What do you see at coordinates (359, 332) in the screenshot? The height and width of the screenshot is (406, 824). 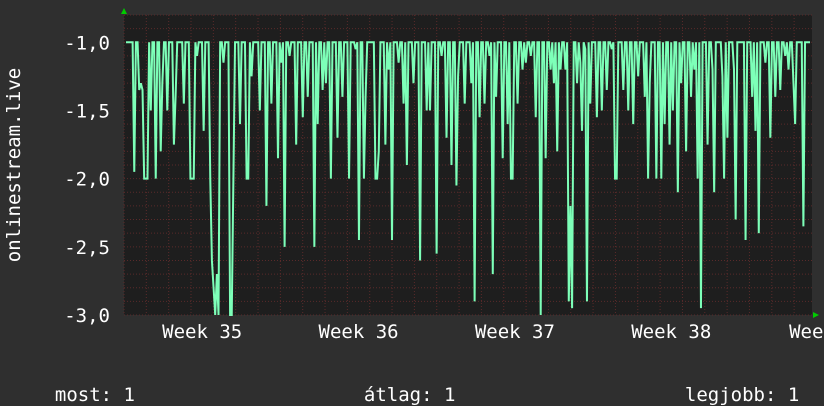 I see `x-tick-label: Week 36` at bounding box center [359, 332].